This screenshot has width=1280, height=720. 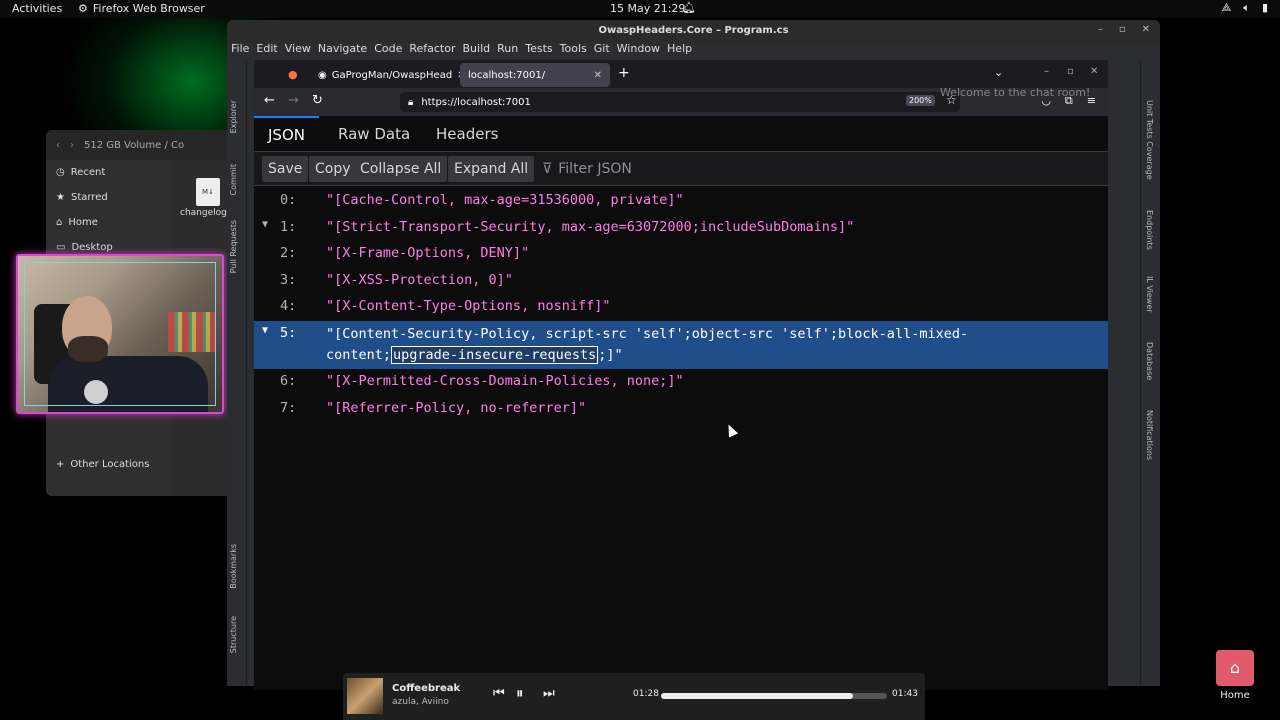 I want to click on json-key: 0:, so click(x=288, y=200).